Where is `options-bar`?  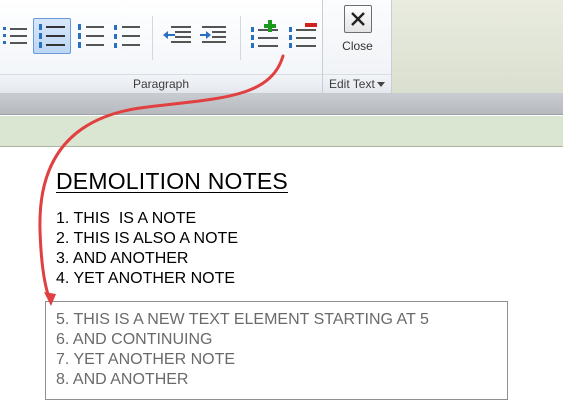
options-bar is located at coordinates (281, 104).